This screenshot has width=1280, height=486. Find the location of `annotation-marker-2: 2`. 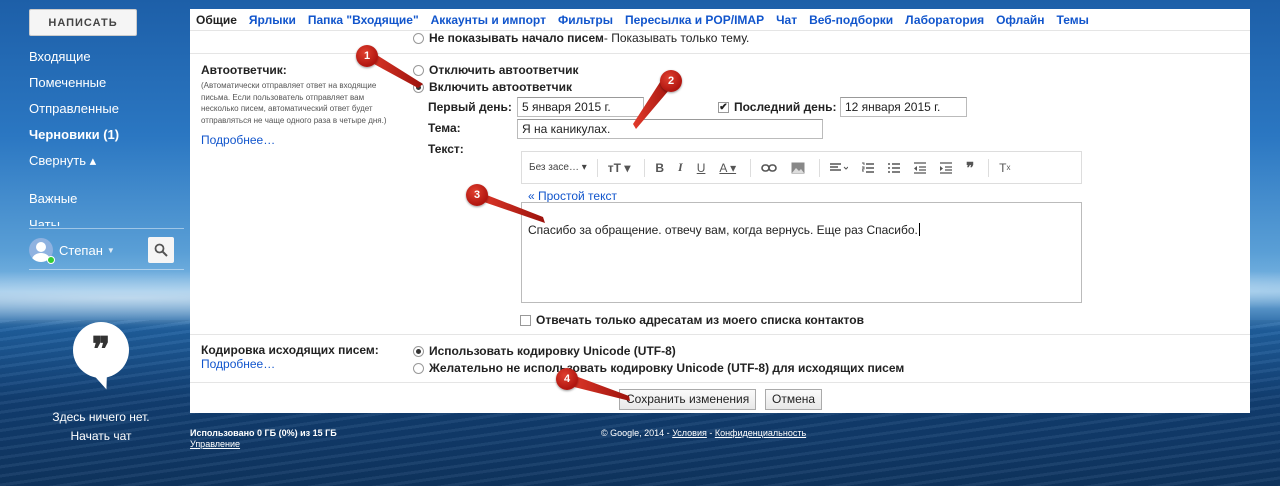

annotation-marker-2: 2 is located at coordinates (671, 81).